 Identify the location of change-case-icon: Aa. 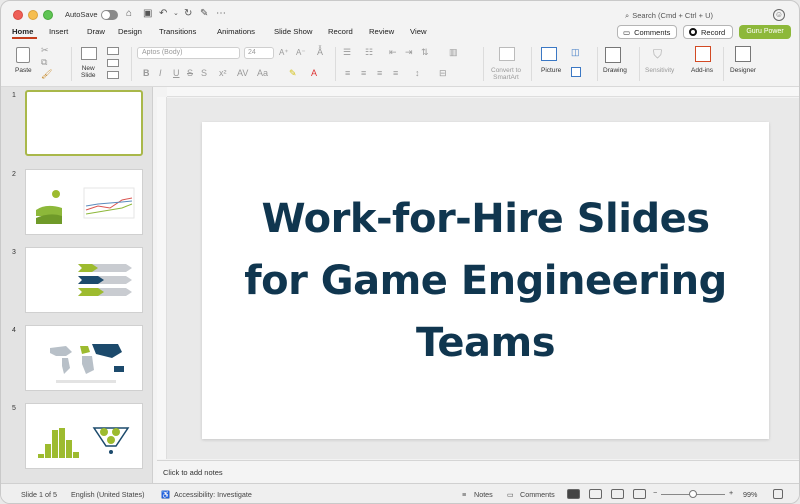
(262, 73).